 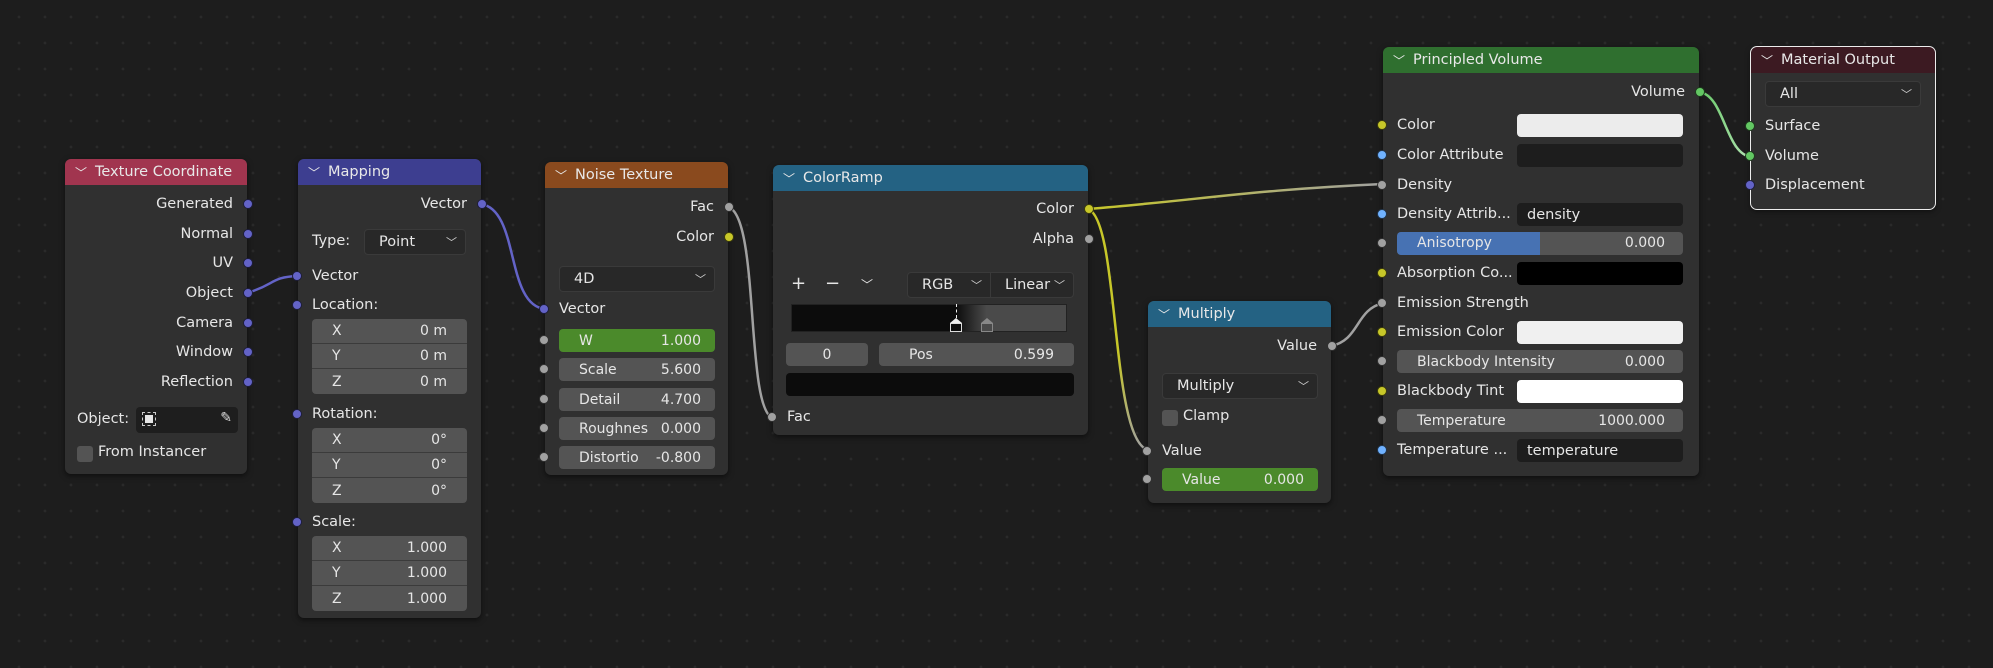 I want to click on add-stop-button: +, so click(x=798, y=283).